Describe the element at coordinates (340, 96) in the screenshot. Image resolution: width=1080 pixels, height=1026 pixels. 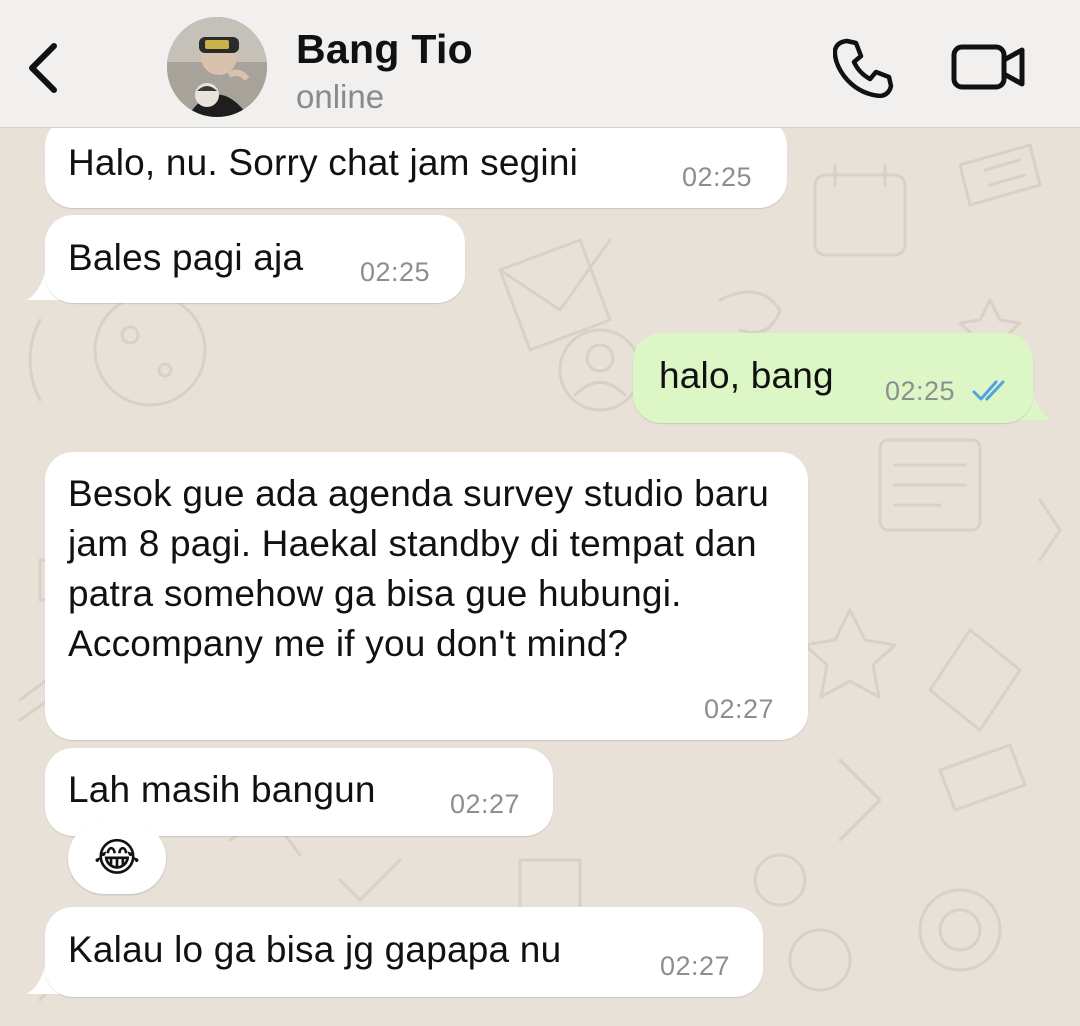
I see `contact-status: online` at that location.